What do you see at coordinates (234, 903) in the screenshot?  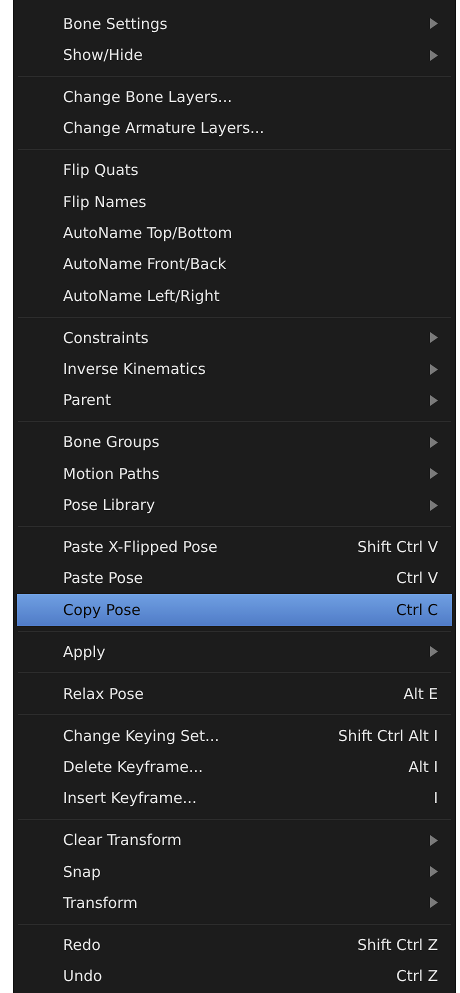 I see `menu-item: Transform` at bounding box center [234, 903].